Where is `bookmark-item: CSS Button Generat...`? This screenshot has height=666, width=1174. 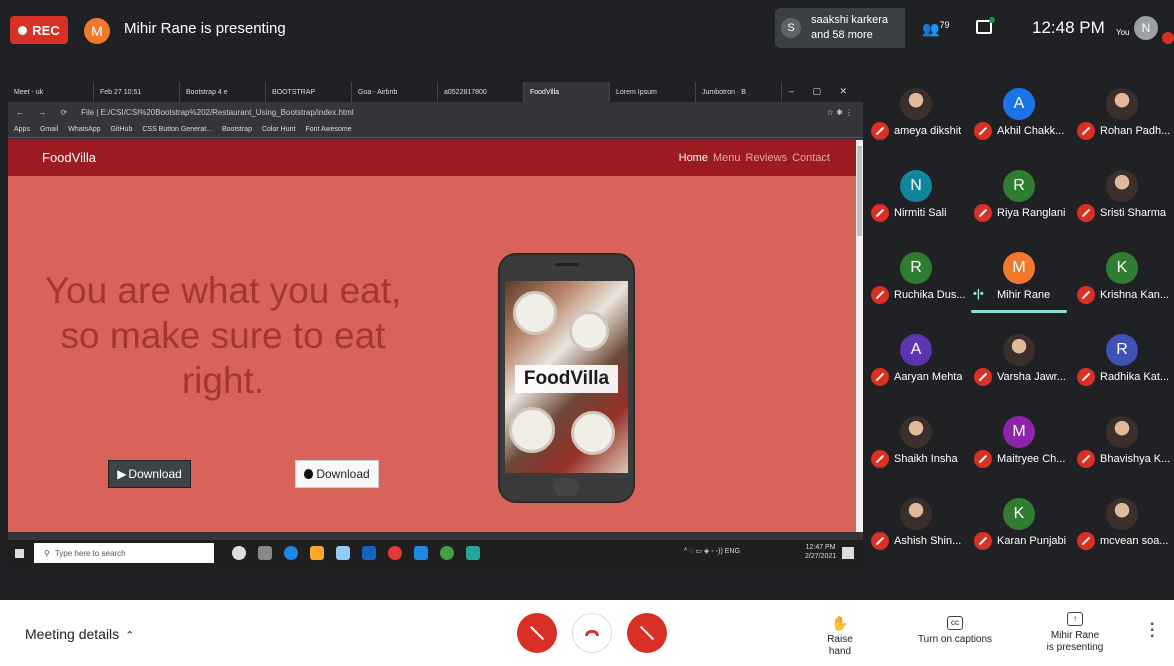 bookmark-item: CSS Button Generat... is located at coordinates (177, 129).